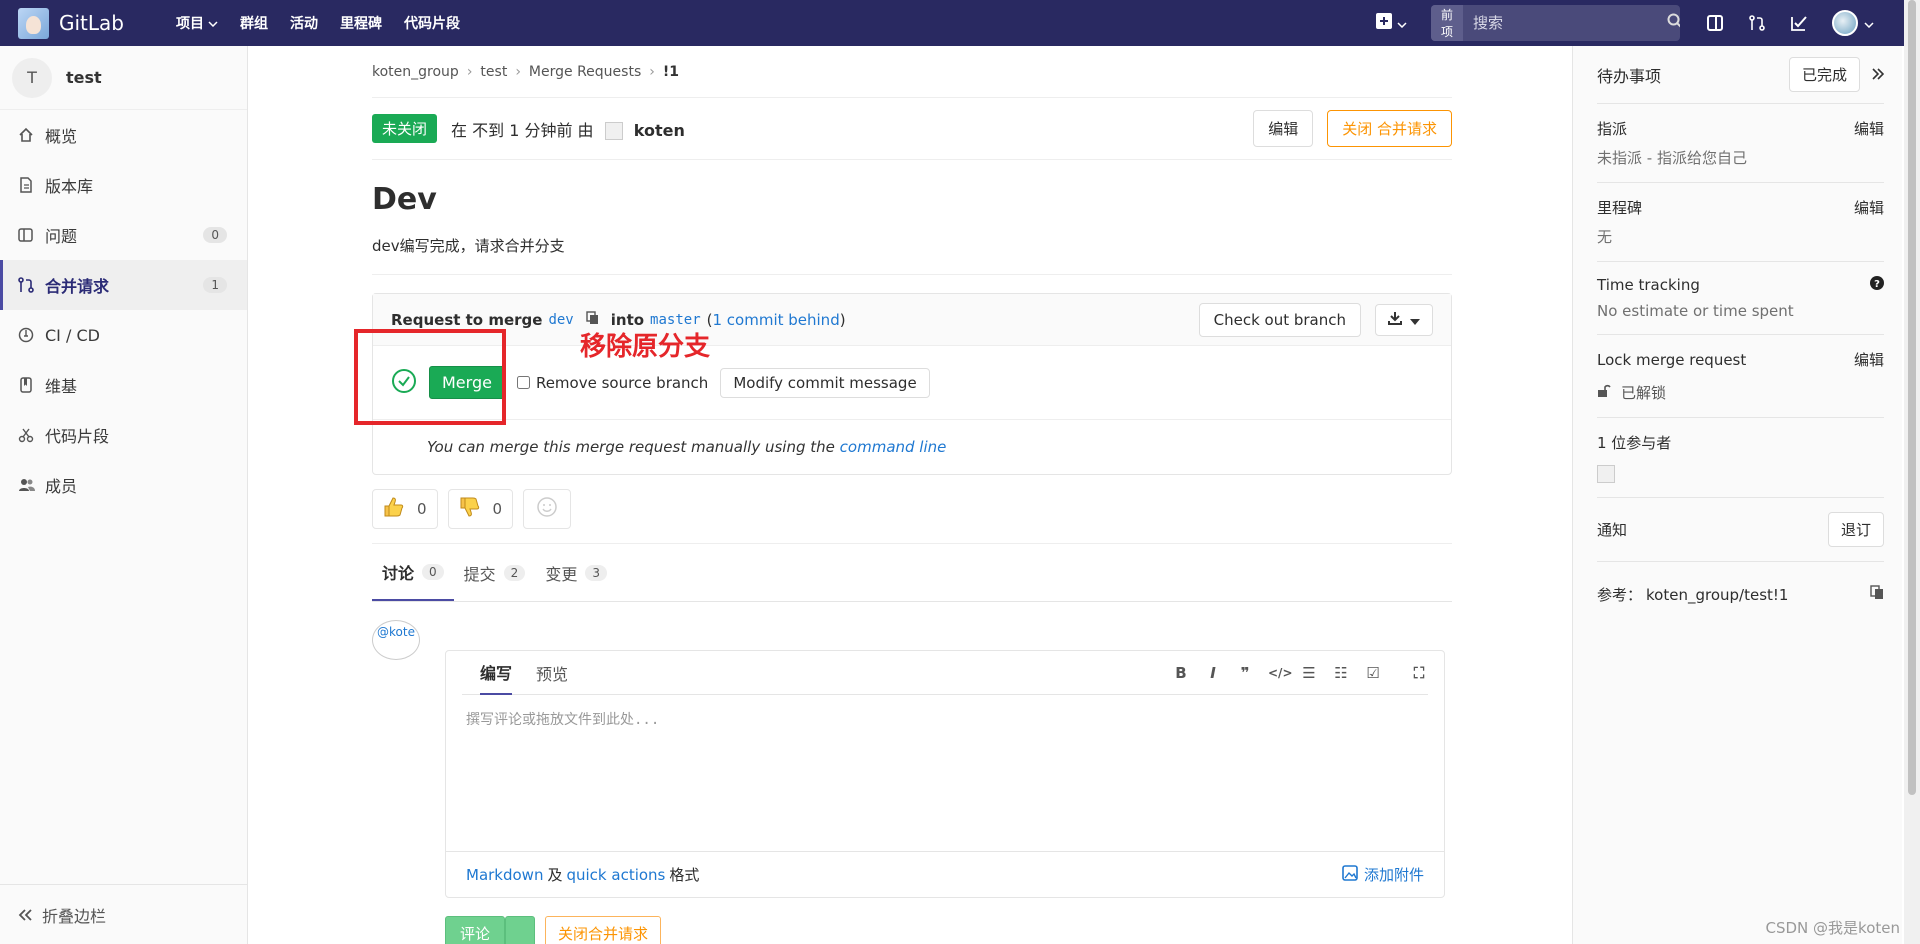  I want to click on edit-mr-button: 编辑, so click(1283, 128).